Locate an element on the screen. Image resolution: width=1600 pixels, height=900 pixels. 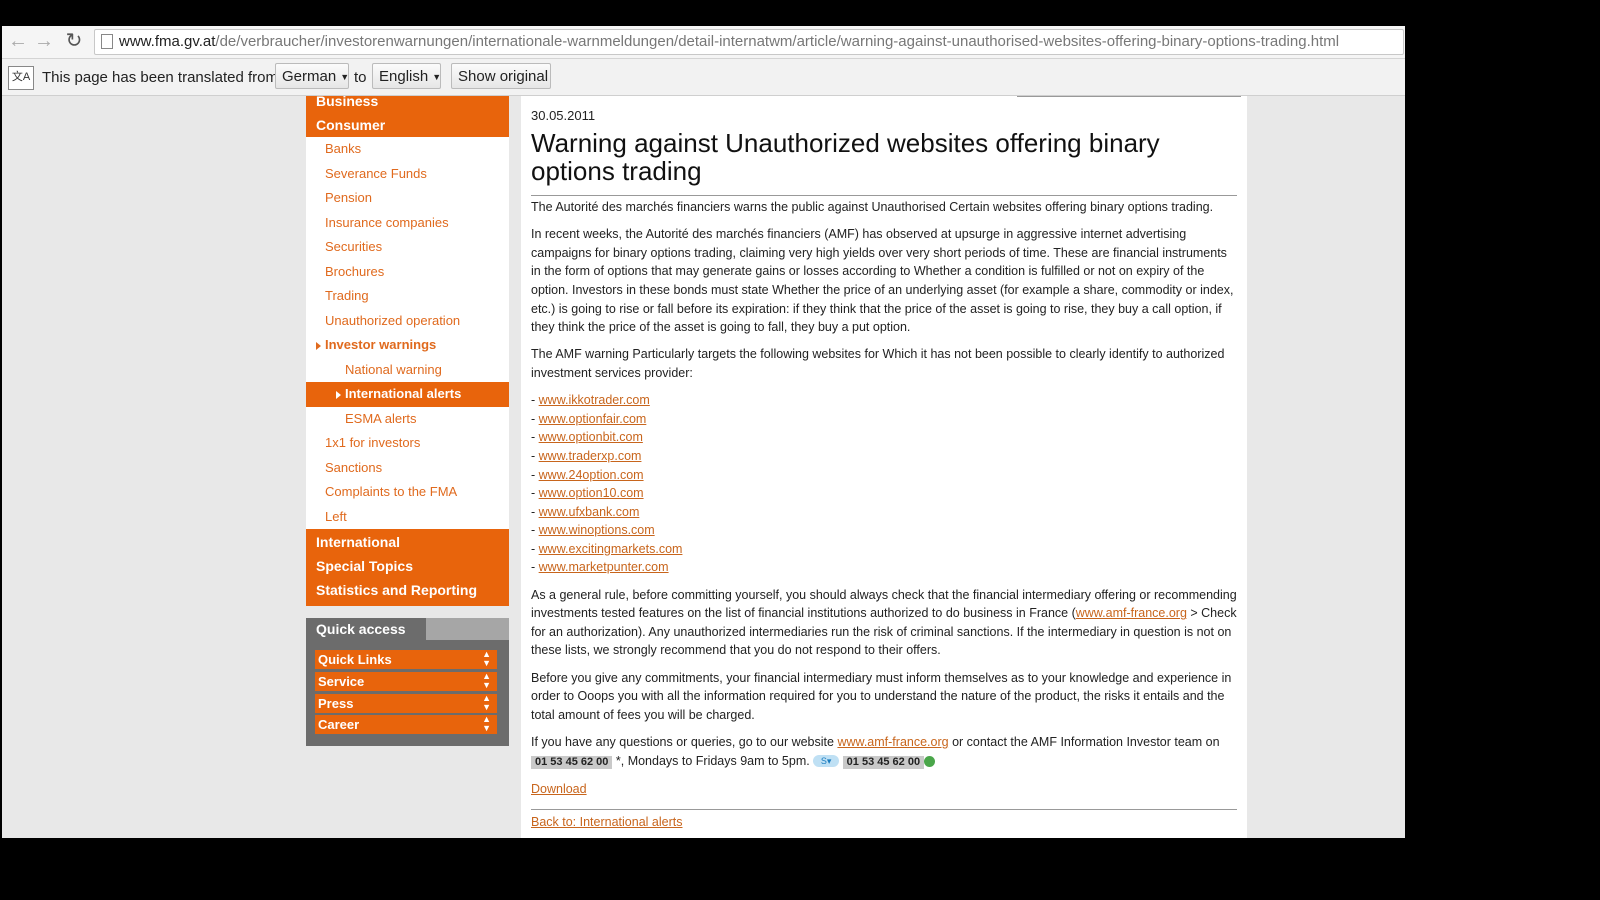
site-link: www.winoptions.com is located at coordinates (597, 530).